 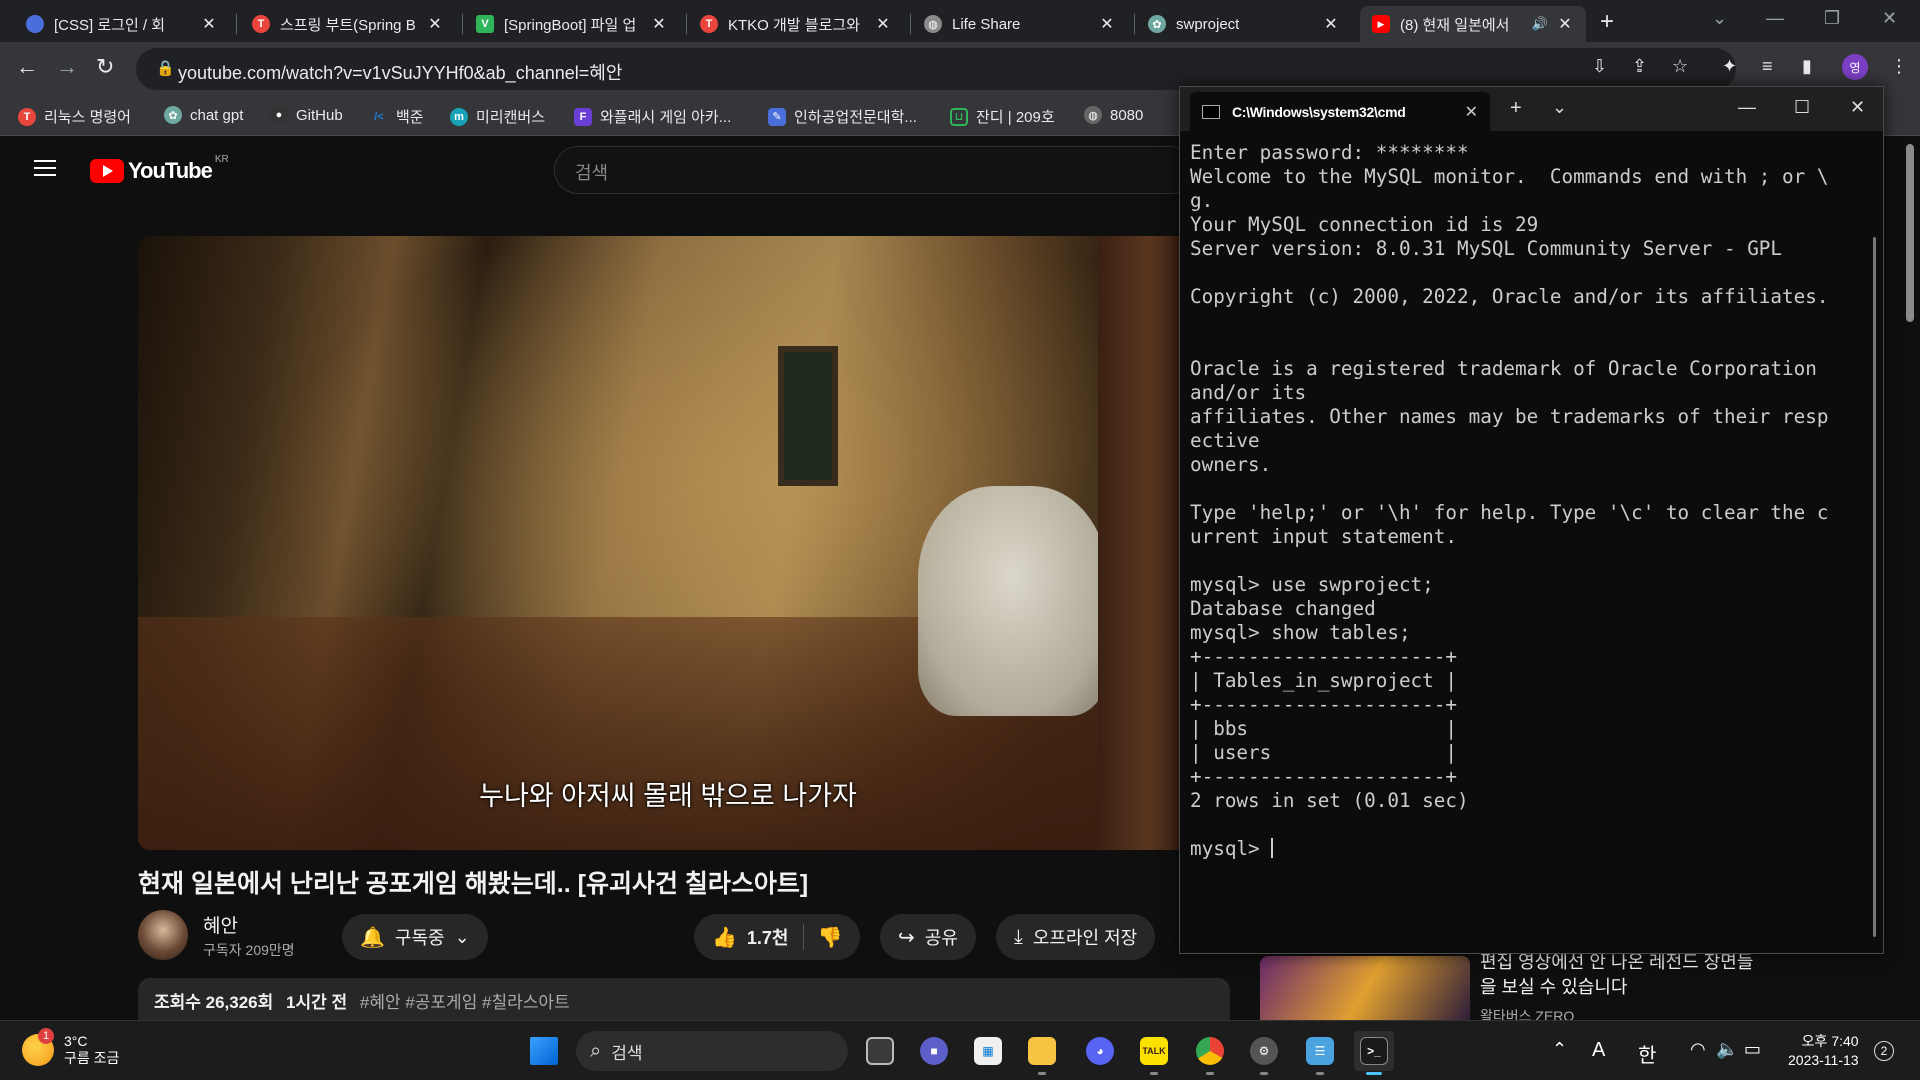 I want to click on tray-overflow-icon: ⌃, so click(x=1559, y=1049).